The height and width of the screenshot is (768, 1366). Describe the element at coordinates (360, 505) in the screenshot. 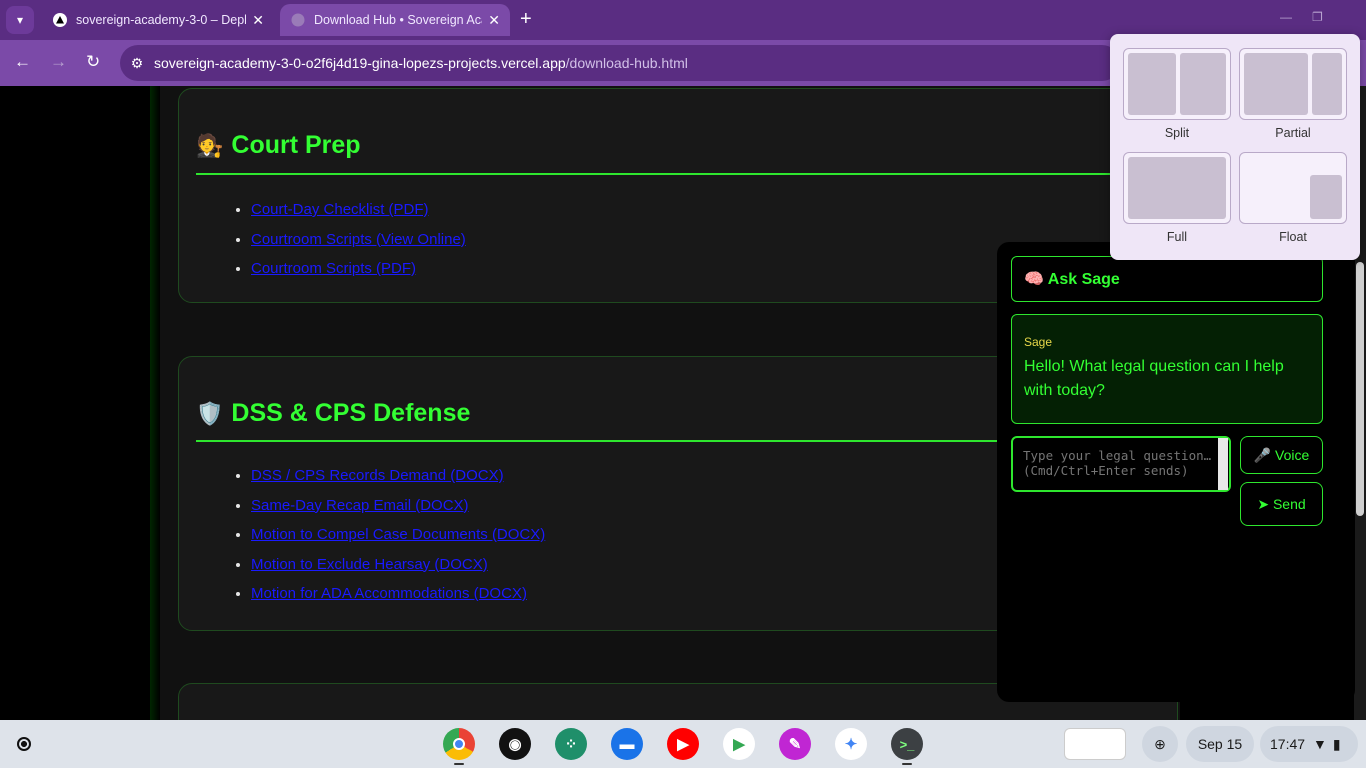

I see `download-link: Same-Day Recap Email (DOCX)` at that location.